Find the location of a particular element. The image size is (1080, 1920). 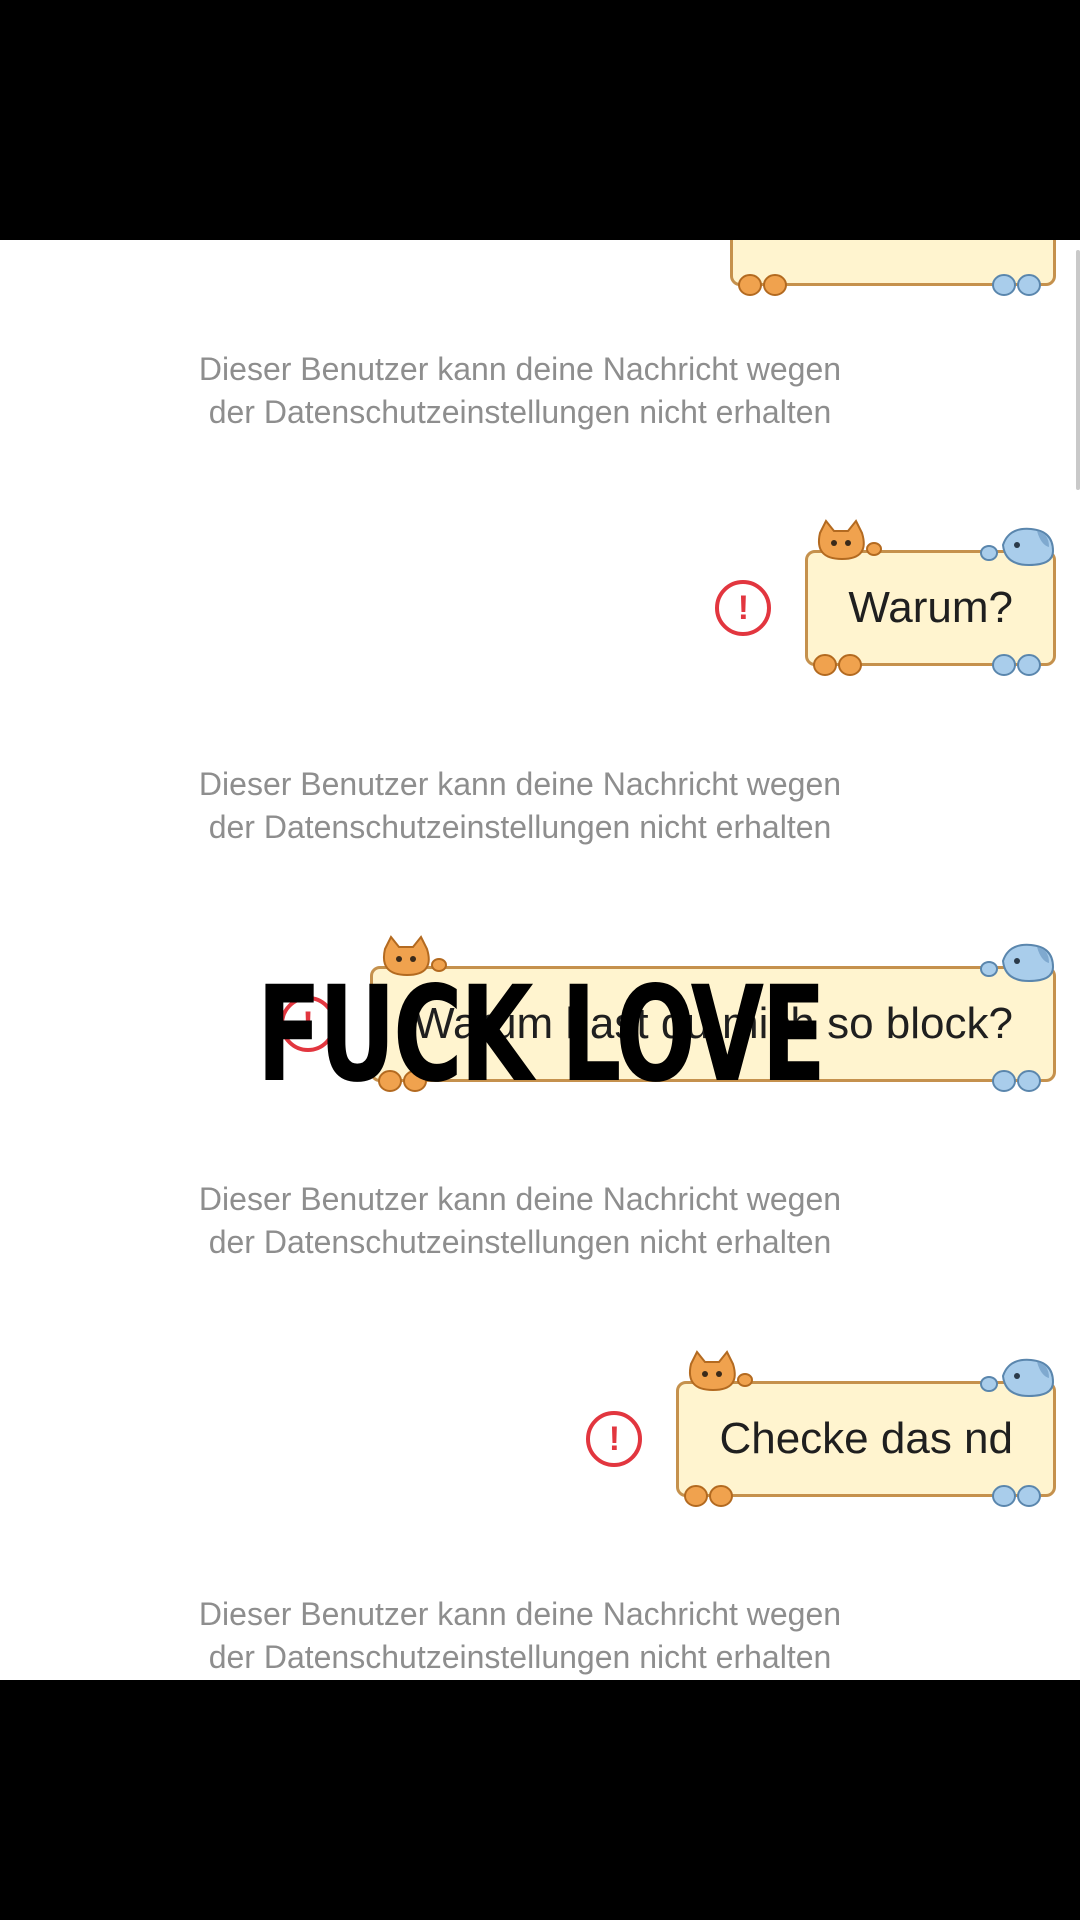

message-bubble: Warum? is located at coordinates (930, 597).